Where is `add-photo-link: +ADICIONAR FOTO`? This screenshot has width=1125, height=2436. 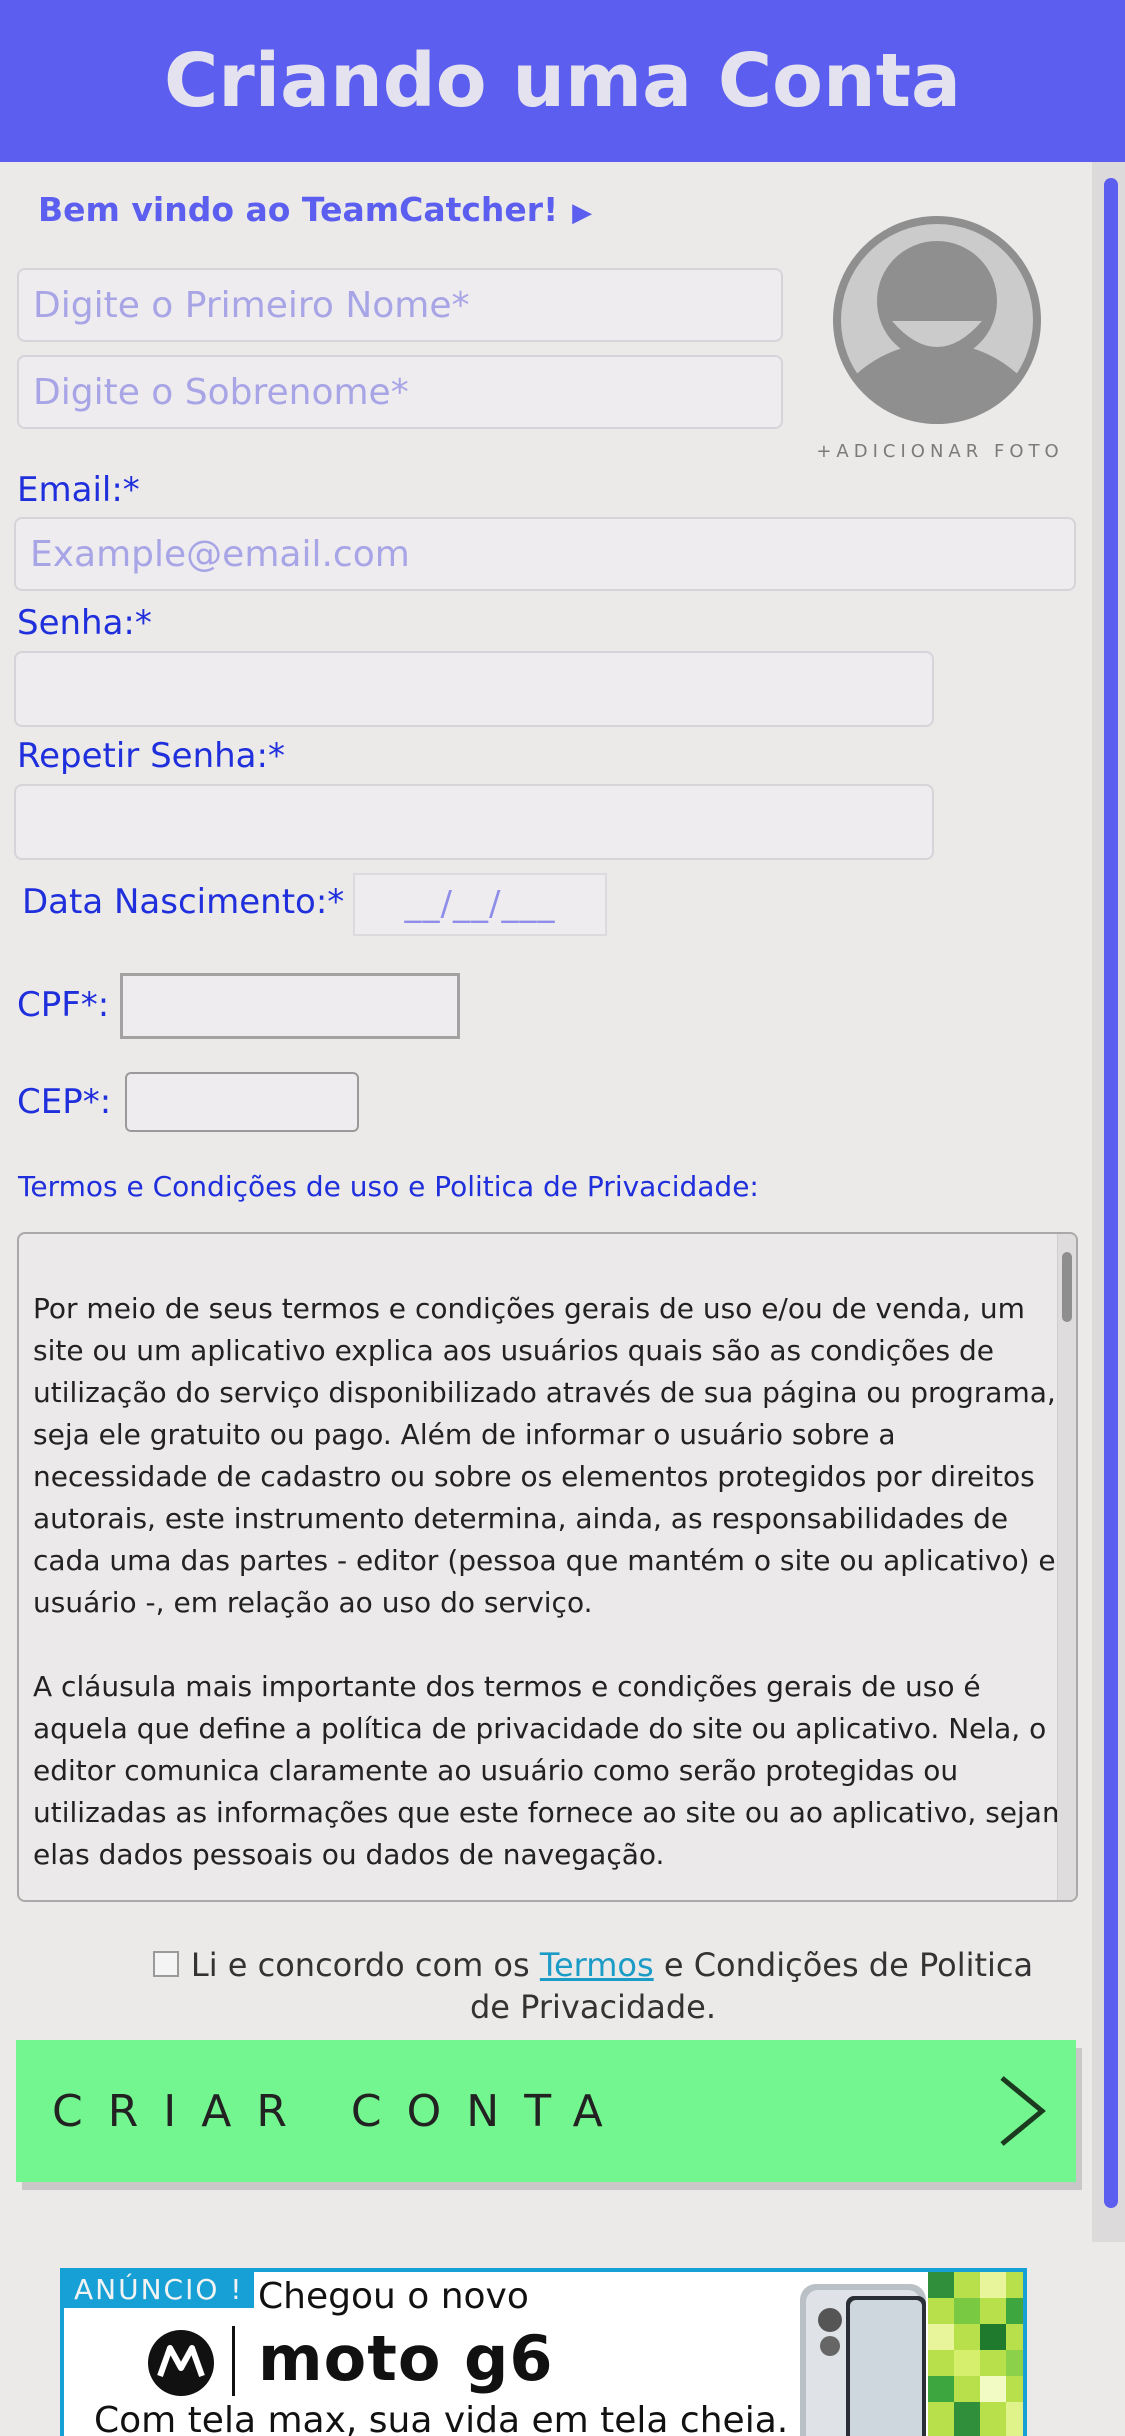 add-photo-link: +ADICIONAR FOTO is located at coordinates (940, 451).